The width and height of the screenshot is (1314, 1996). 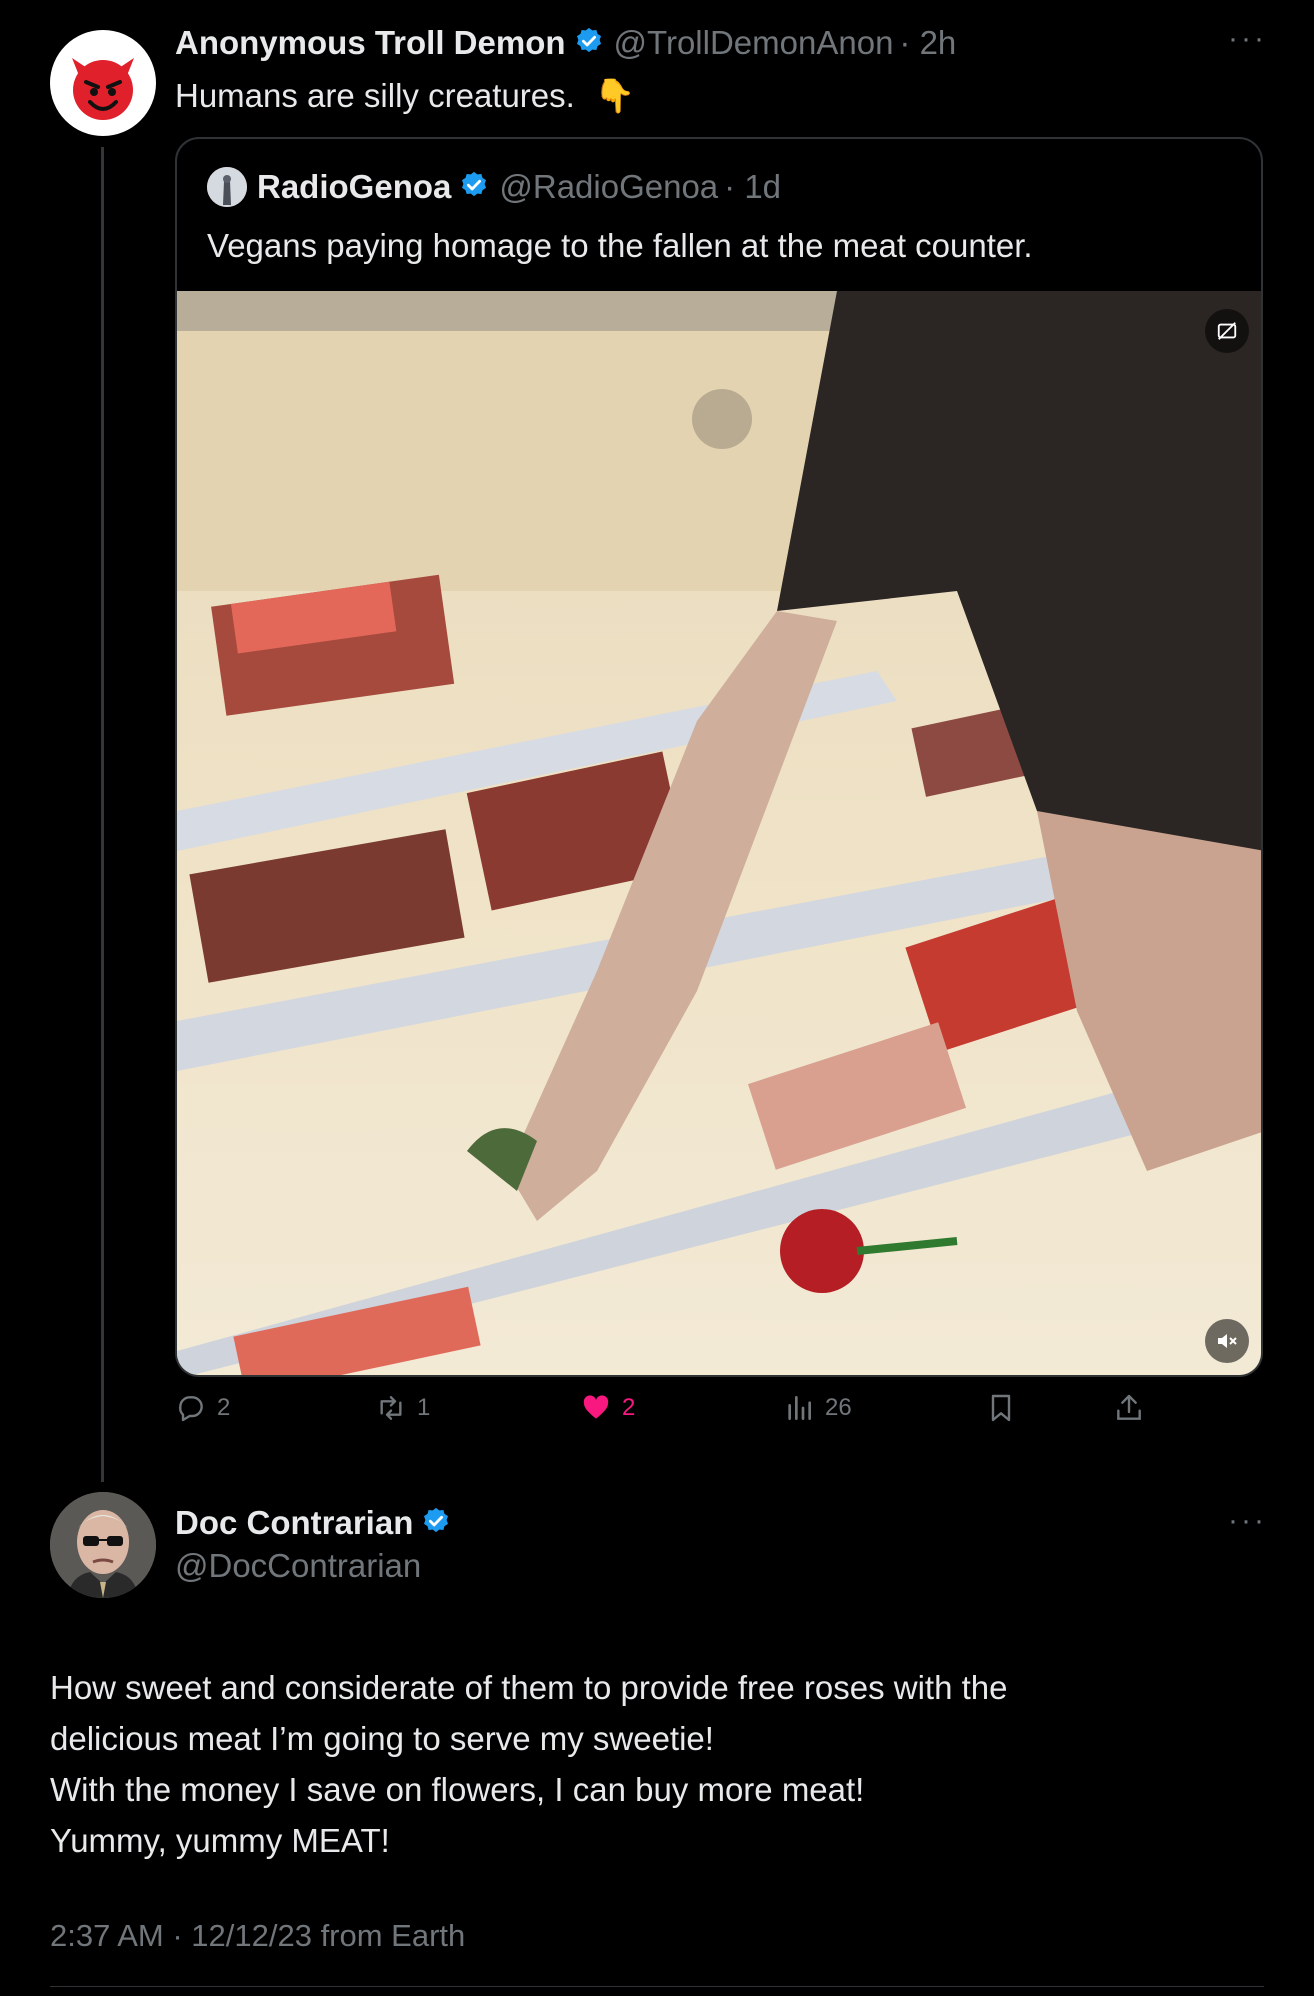 What do you see at coordinates (375, 95) in the screenshot?
I see `post-text-content: Humans are silly creatures.` at bounding box center [375, 95].